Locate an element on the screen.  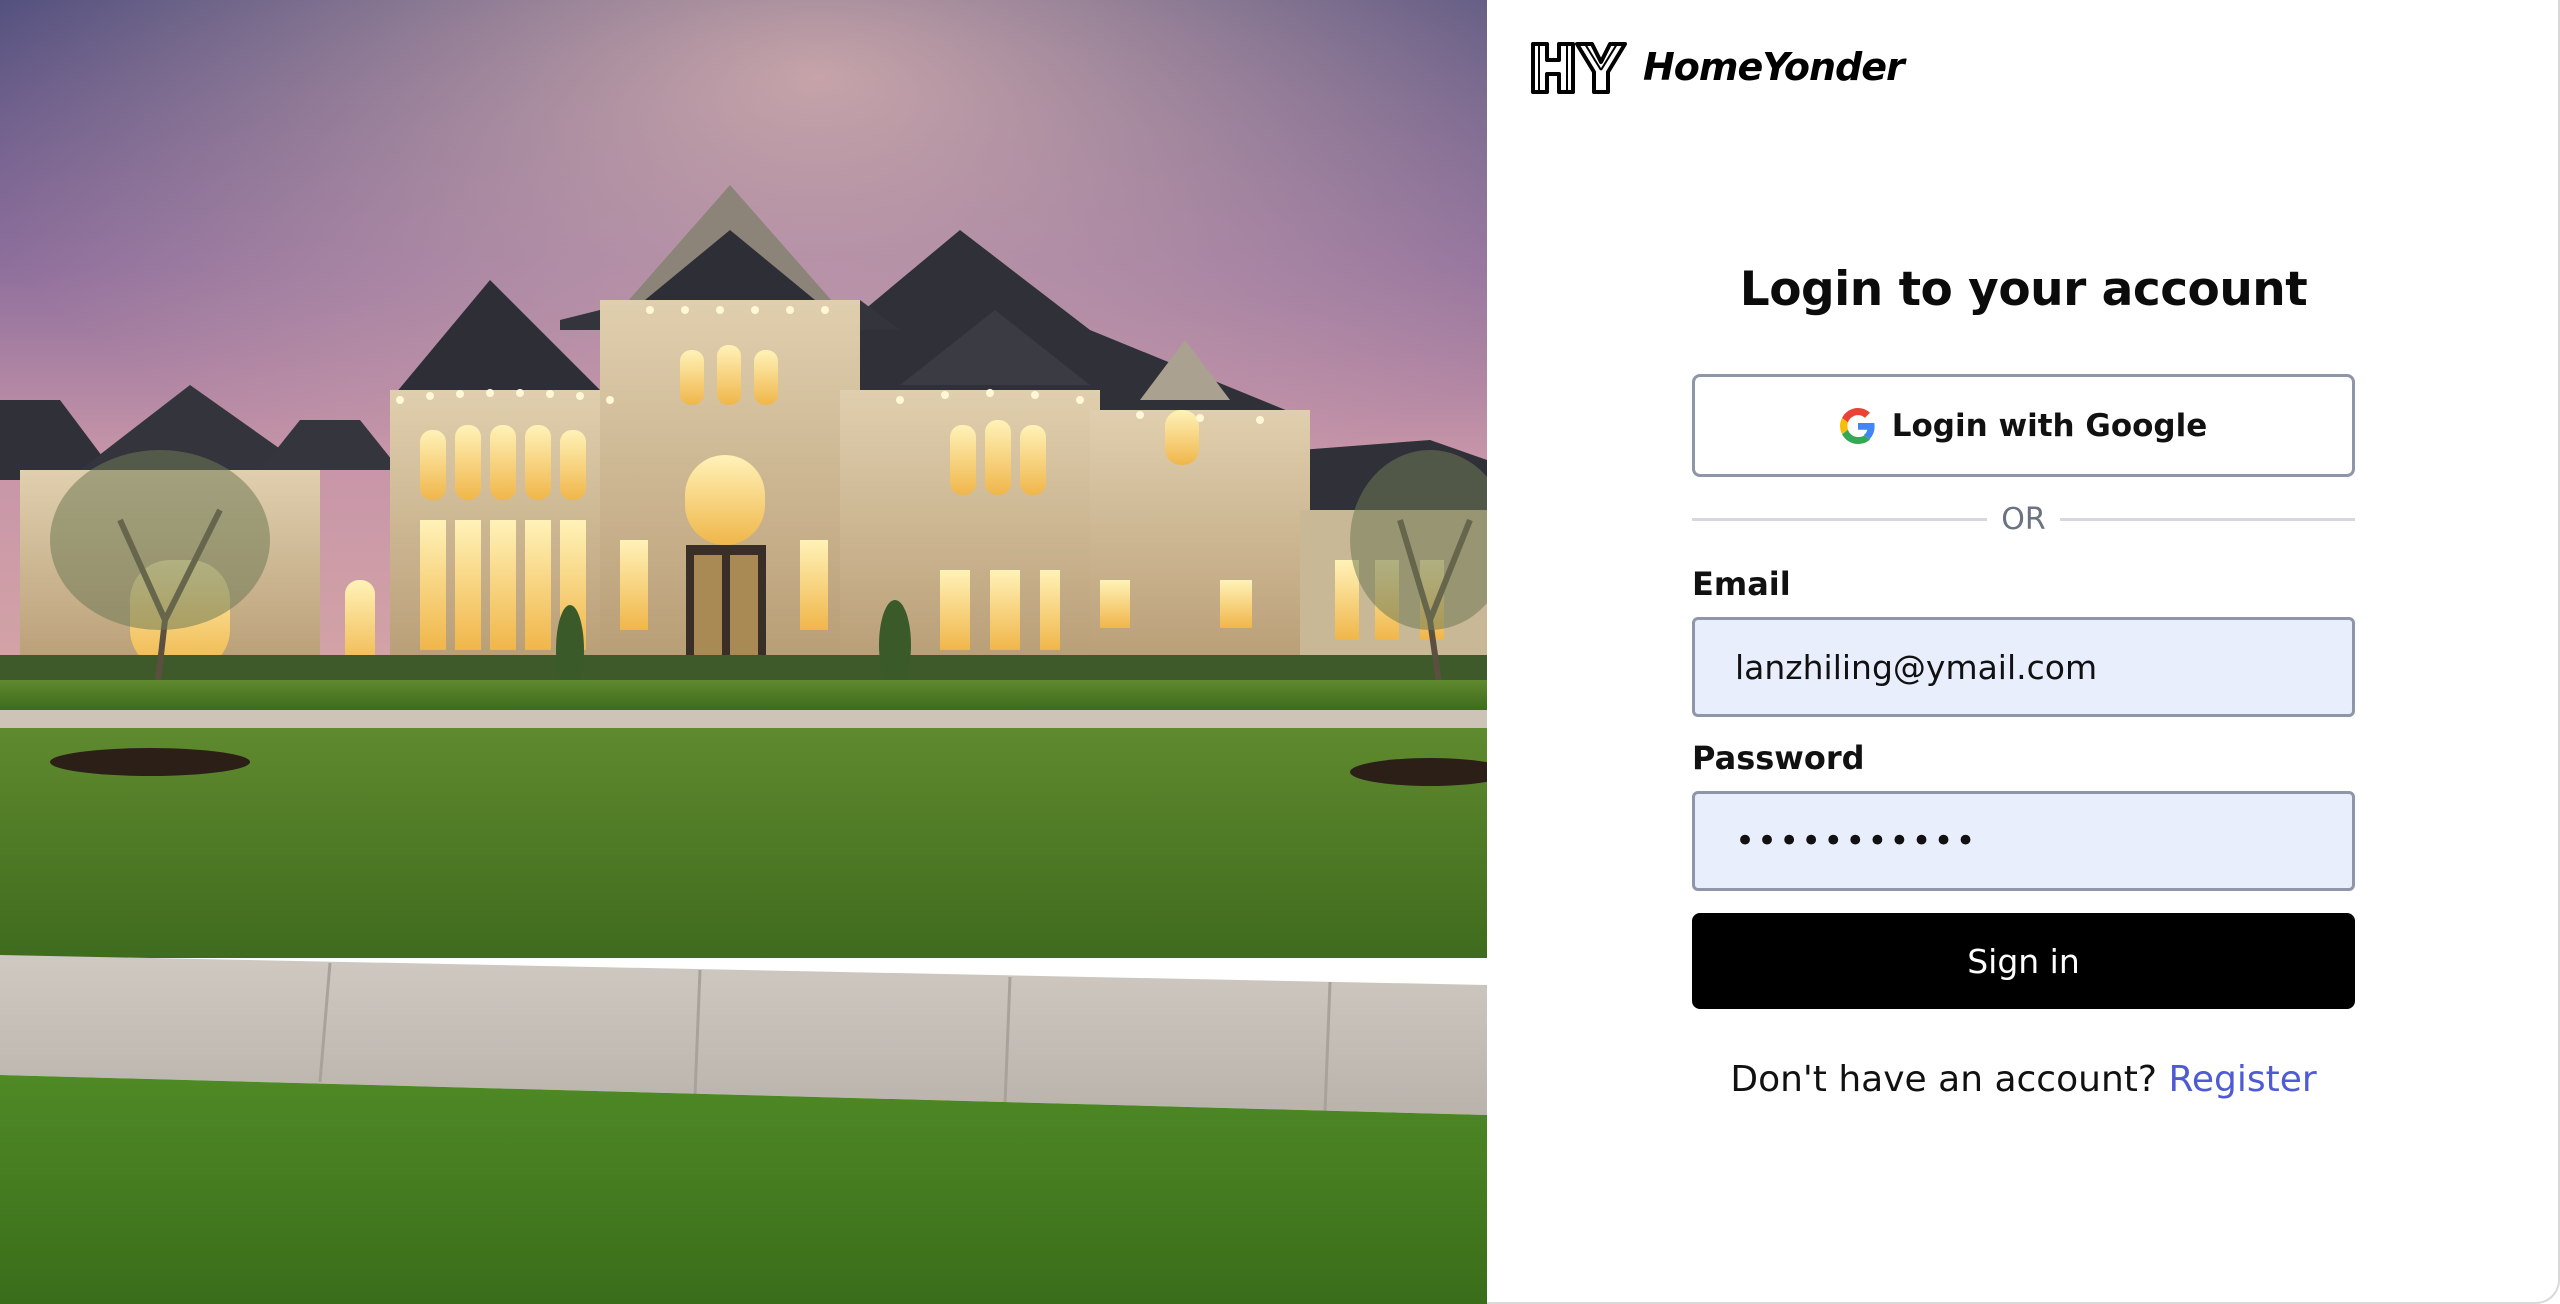
divider-line-left is located at coordinates (1840, 519).